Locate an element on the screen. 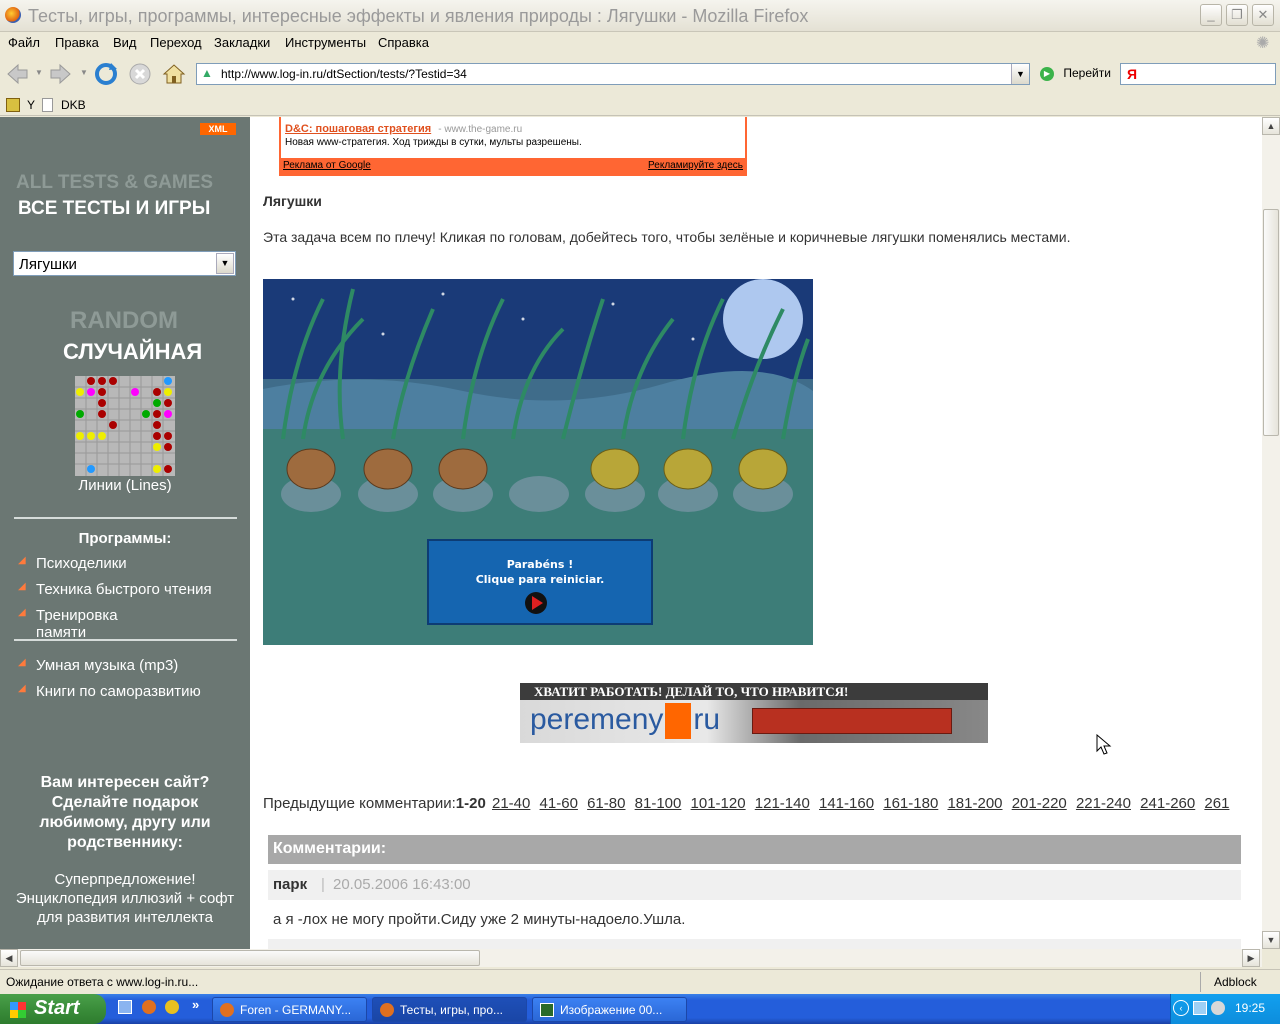  pager-link: 241-260 is located at coordinates (1167, 803).